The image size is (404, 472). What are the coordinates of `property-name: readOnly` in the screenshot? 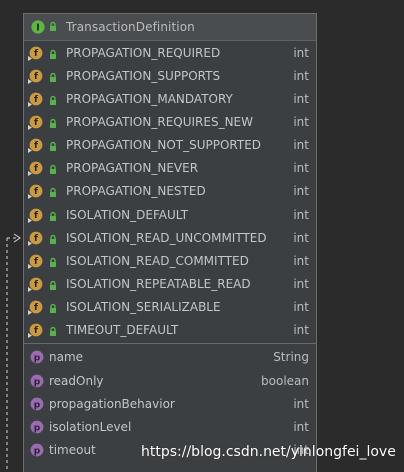 It's located at (76, 381).